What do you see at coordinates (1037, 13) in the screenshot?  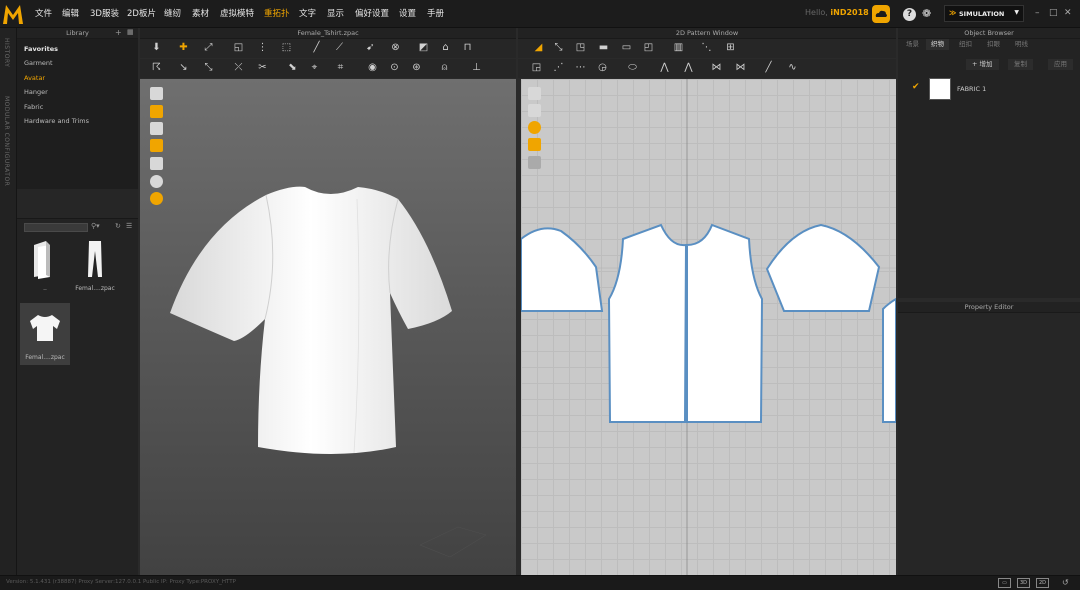 I see `minimize-button: –` at bounding box center [1037, 13].